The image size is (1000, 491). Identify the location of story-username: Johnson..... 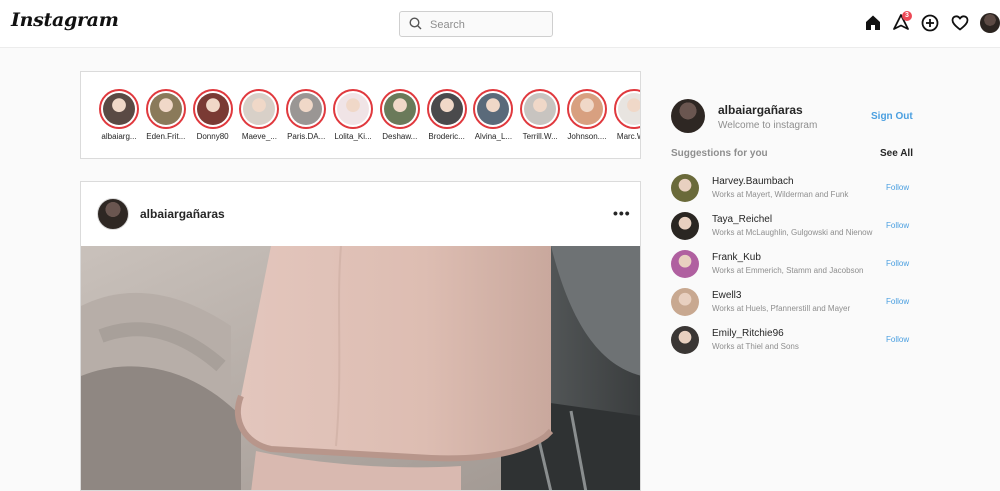
(587, 136).